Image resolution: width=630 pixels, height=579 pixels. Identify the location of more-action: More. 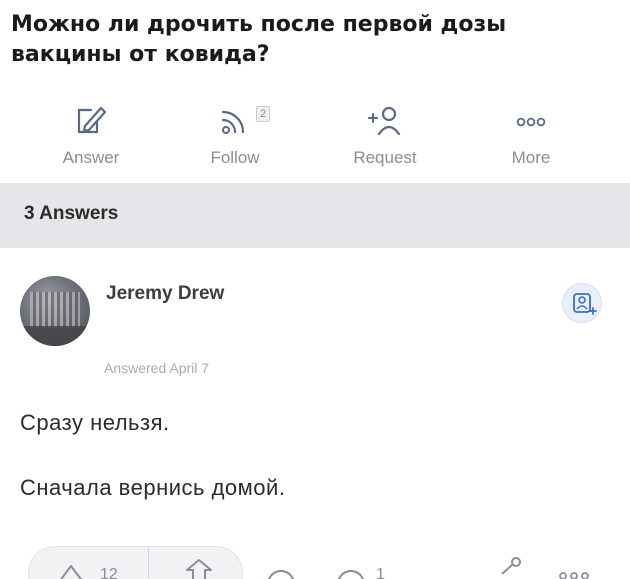
(531, 138).